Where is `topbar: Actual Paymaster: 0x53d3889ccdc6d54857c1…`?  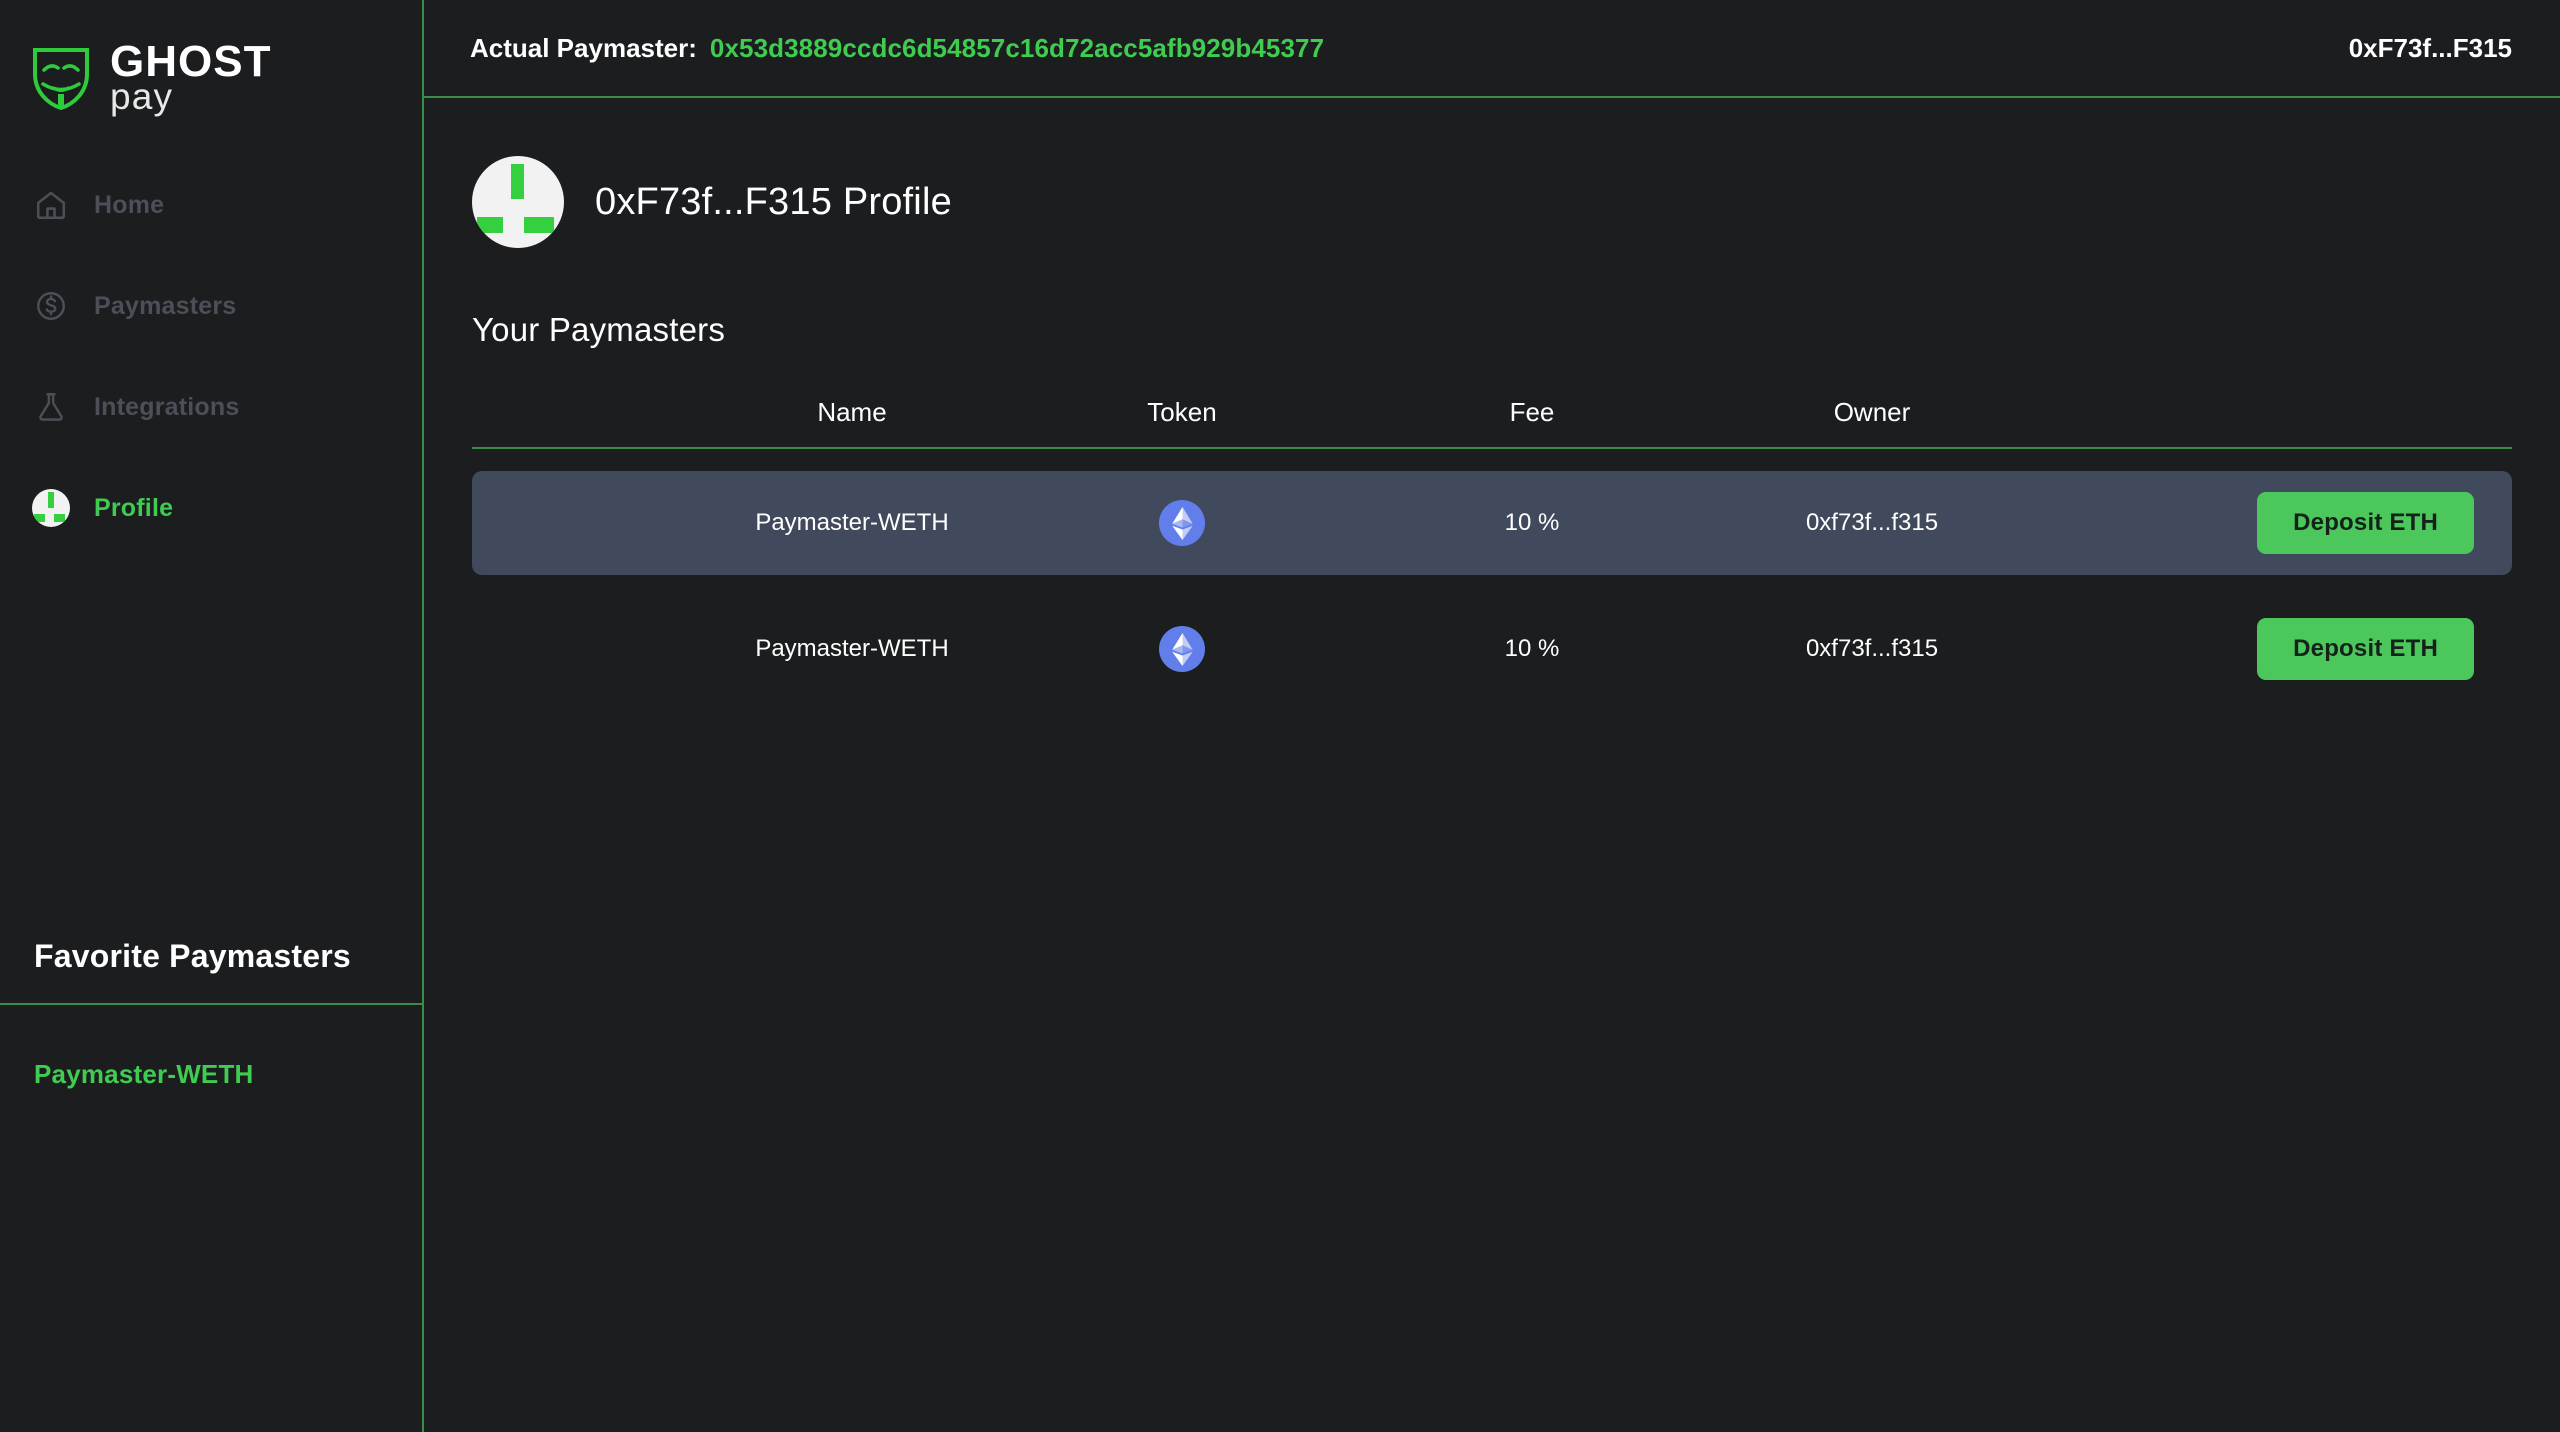 topbar: Actual Paymaster: 0x53d3889ccdc6d54857c1… is located at coordinates (1492, 49).